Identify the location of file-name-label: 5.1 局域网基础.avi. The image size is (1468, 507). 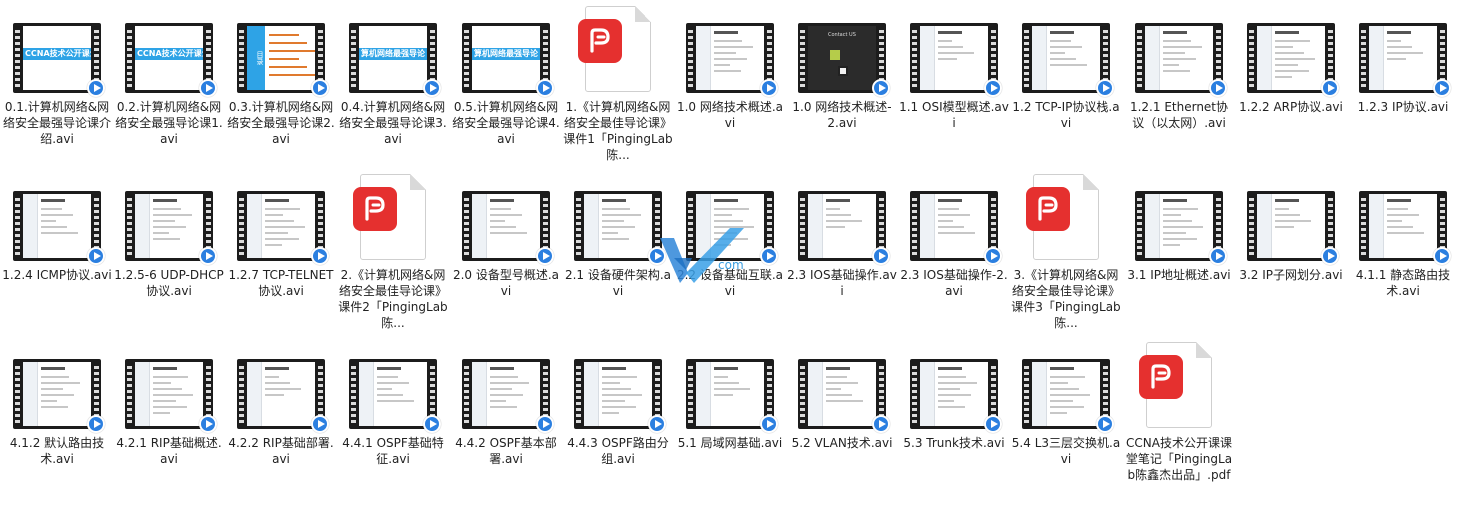
(730, 443).